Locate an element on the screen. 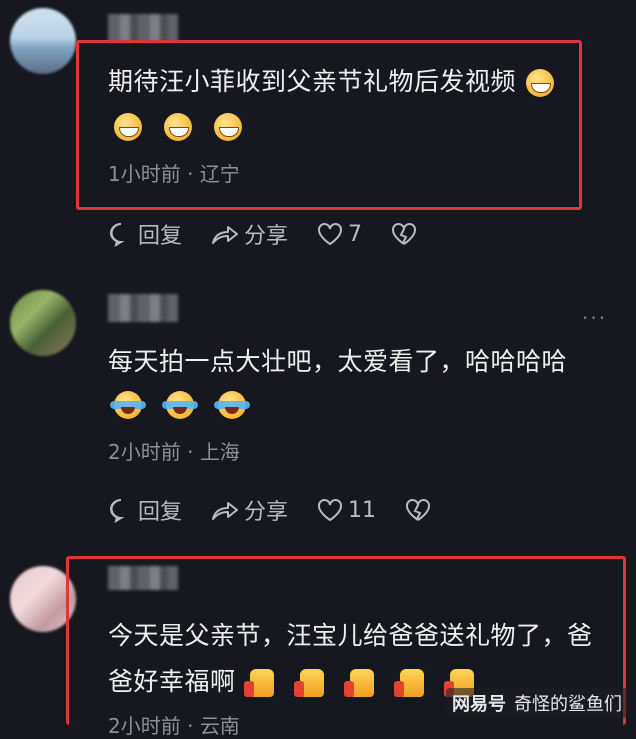 Image resolution: width=636 pixels, height=739 pixels. like-button: 11 is located at coordinates (346, 510).